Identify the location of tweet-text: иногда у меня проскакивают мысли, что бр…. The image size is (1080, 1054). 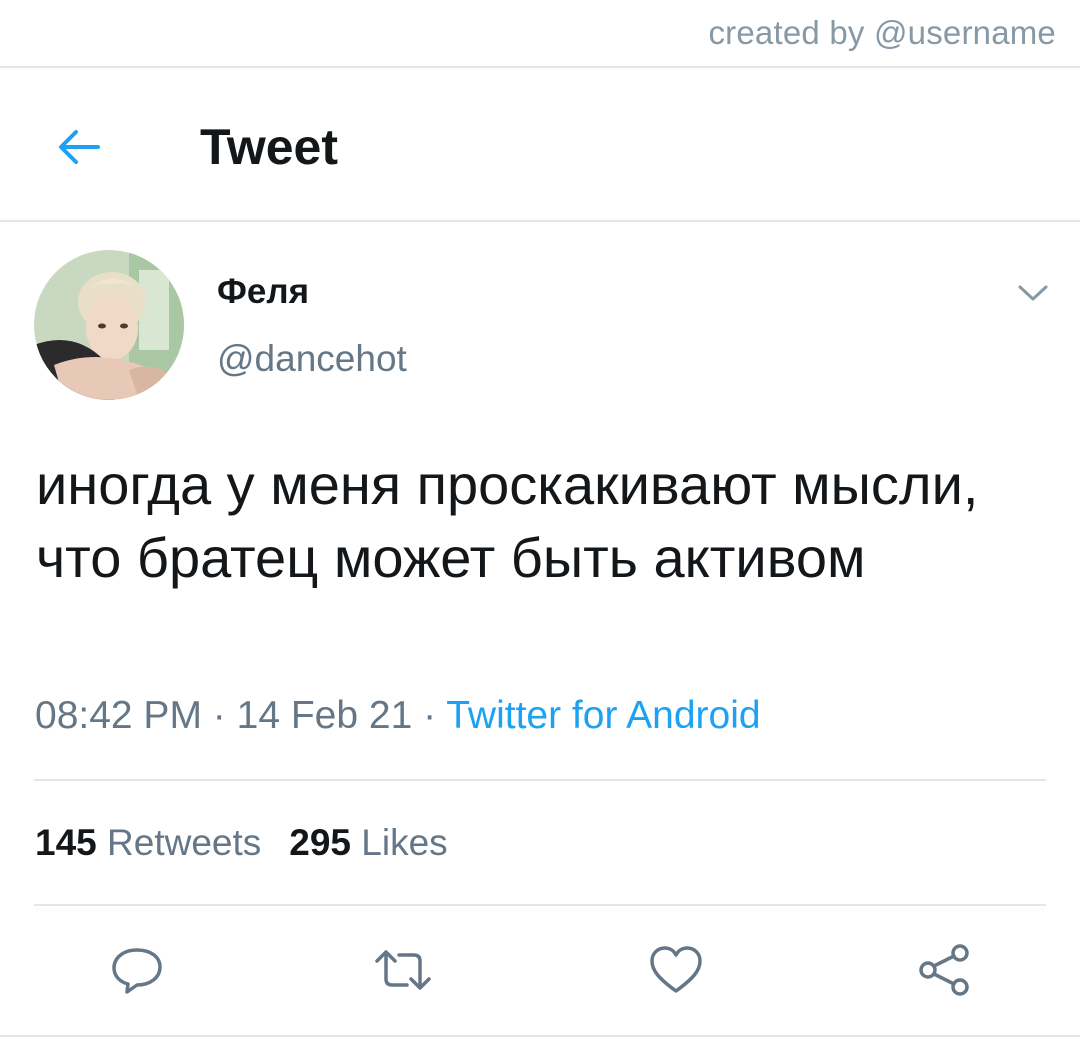
(507, 521).